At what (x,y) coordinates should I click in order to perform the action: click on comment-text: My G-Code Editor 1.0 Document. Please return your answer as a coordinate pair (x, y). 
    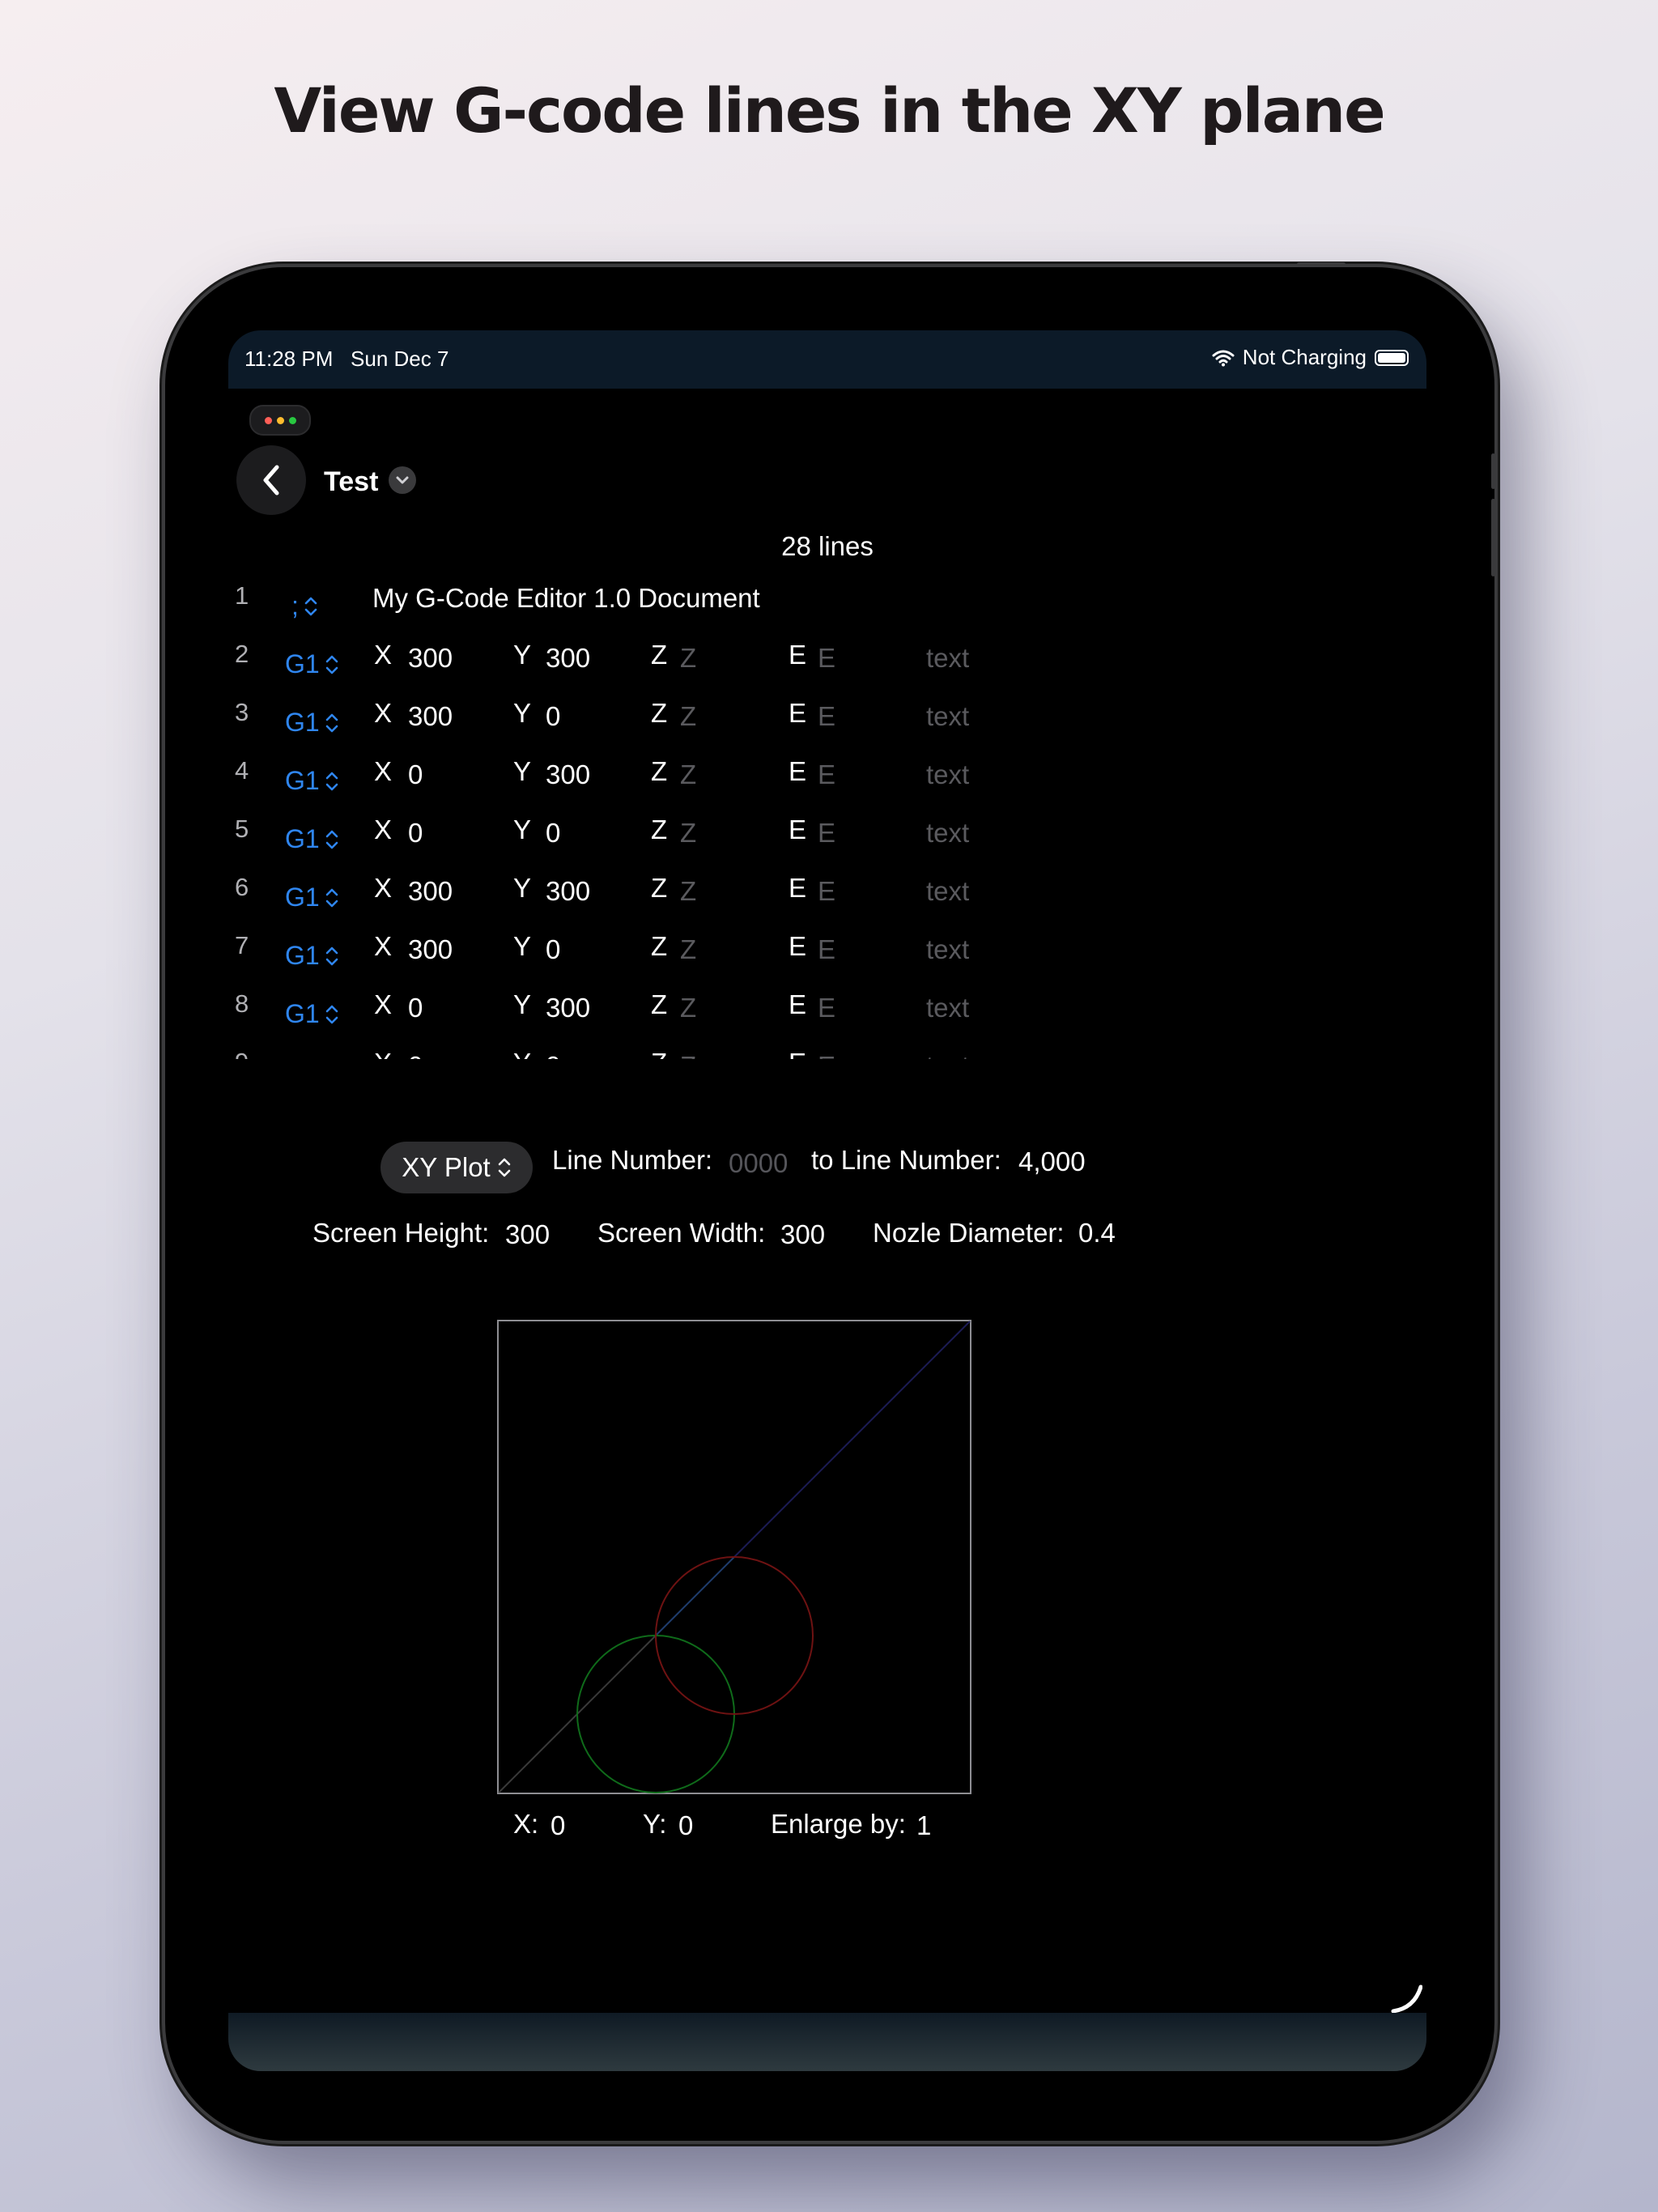
    Looking at the image, I should click on (566, 598).